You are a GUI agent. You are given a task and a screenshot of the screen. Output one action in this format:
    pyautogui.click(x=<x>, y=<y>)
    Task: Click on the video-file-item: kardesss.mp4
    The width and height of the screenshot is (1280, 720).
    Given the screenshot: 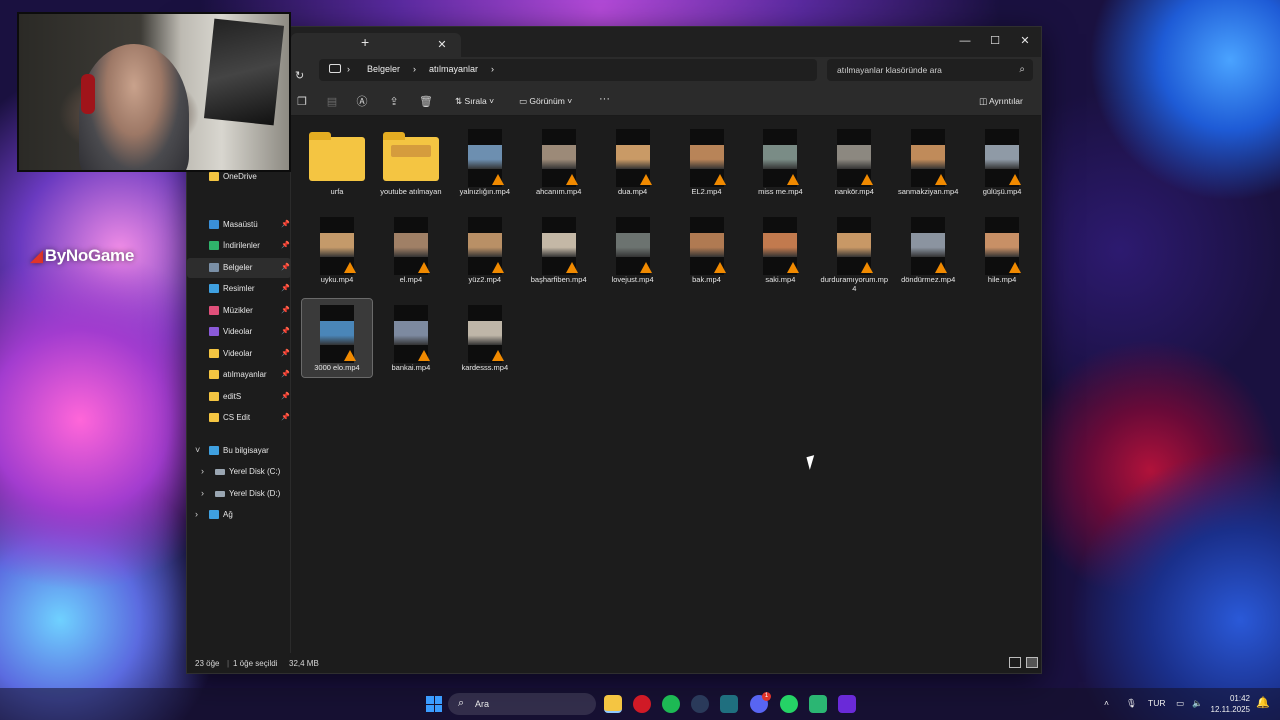 What is the action you would take?
    pyautogui.click(x=485, y=338)
    